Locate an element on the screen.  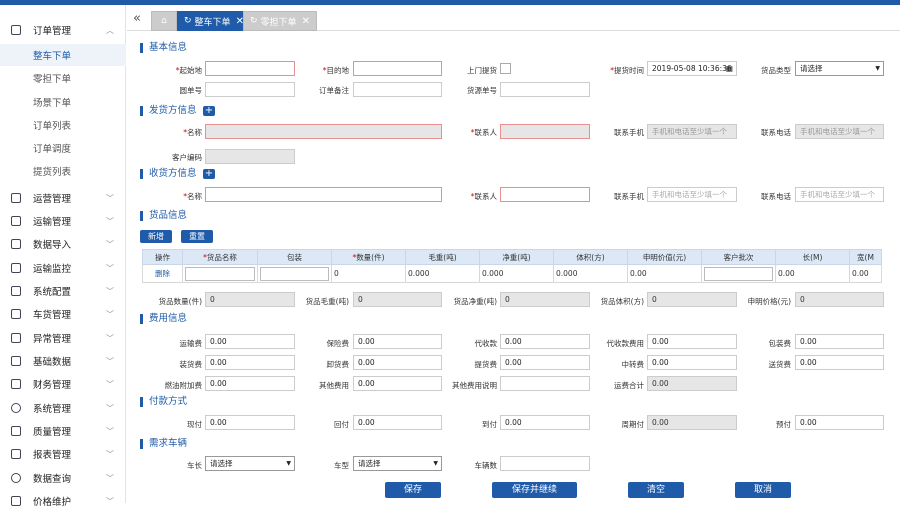
delivery-fee-input: 0.00 is located at coordinates (839, 362).